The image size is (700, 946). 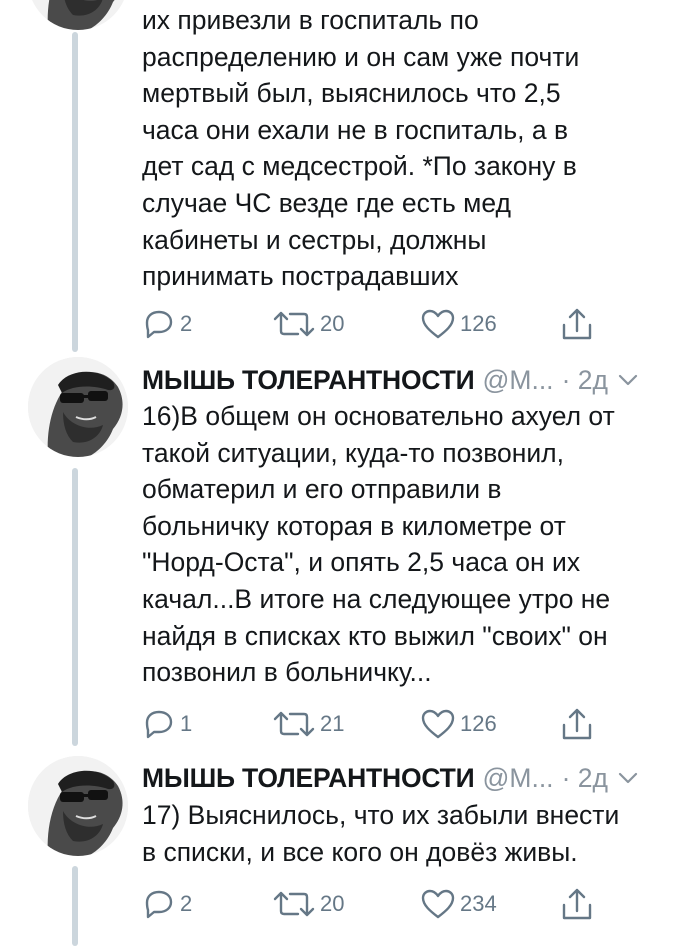 What do you see at coordinates (458, 904) in the screenshot?
I see `like-button: 234` at bounding box center [458, 904].